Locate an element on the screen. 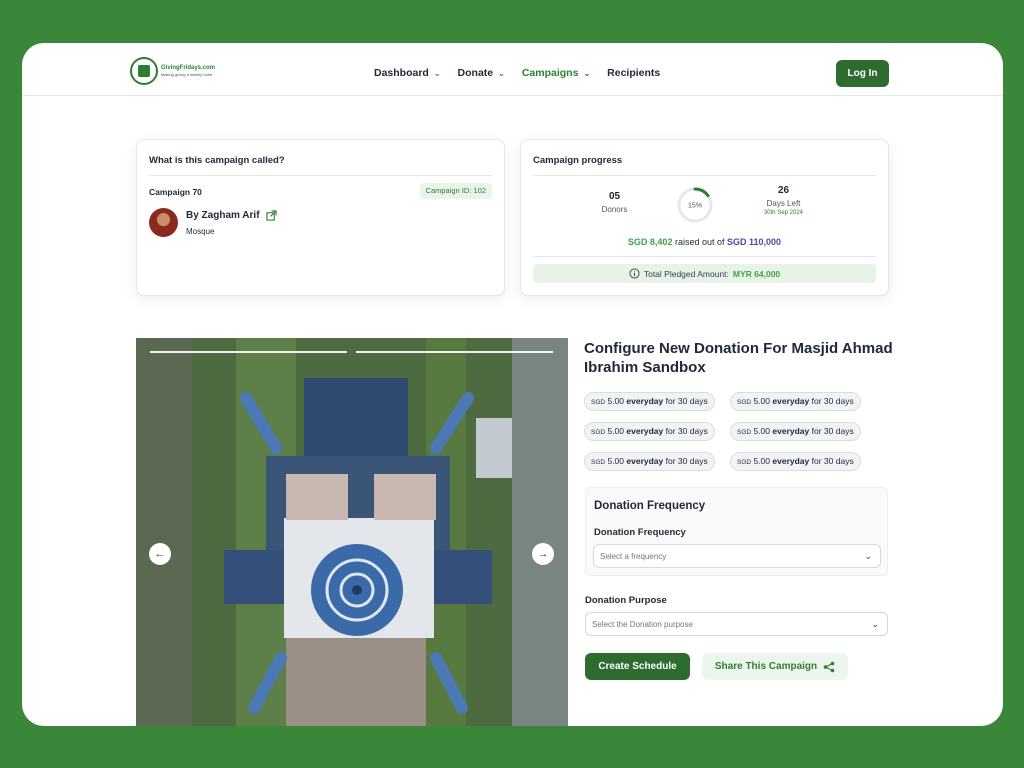  logo-tagline: Making giving a weekly habit is located at coordinates (186, 74).